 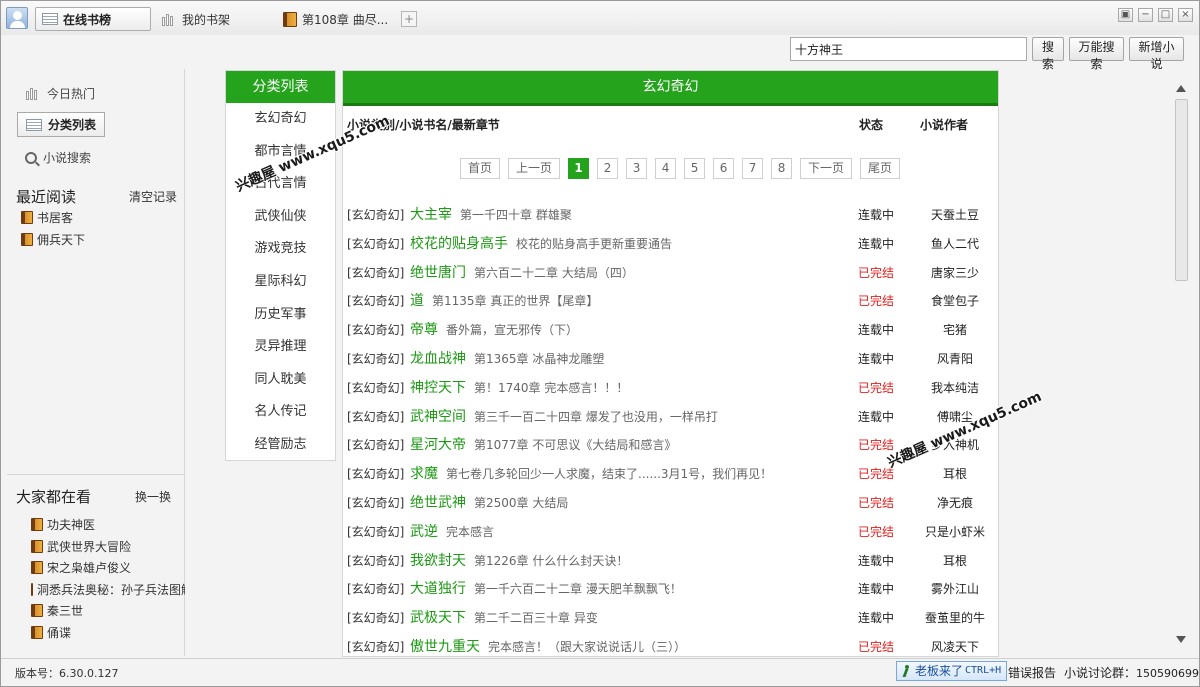 I want to click on nav-novel-search: 小说搜索, so click(x=58, y=157).